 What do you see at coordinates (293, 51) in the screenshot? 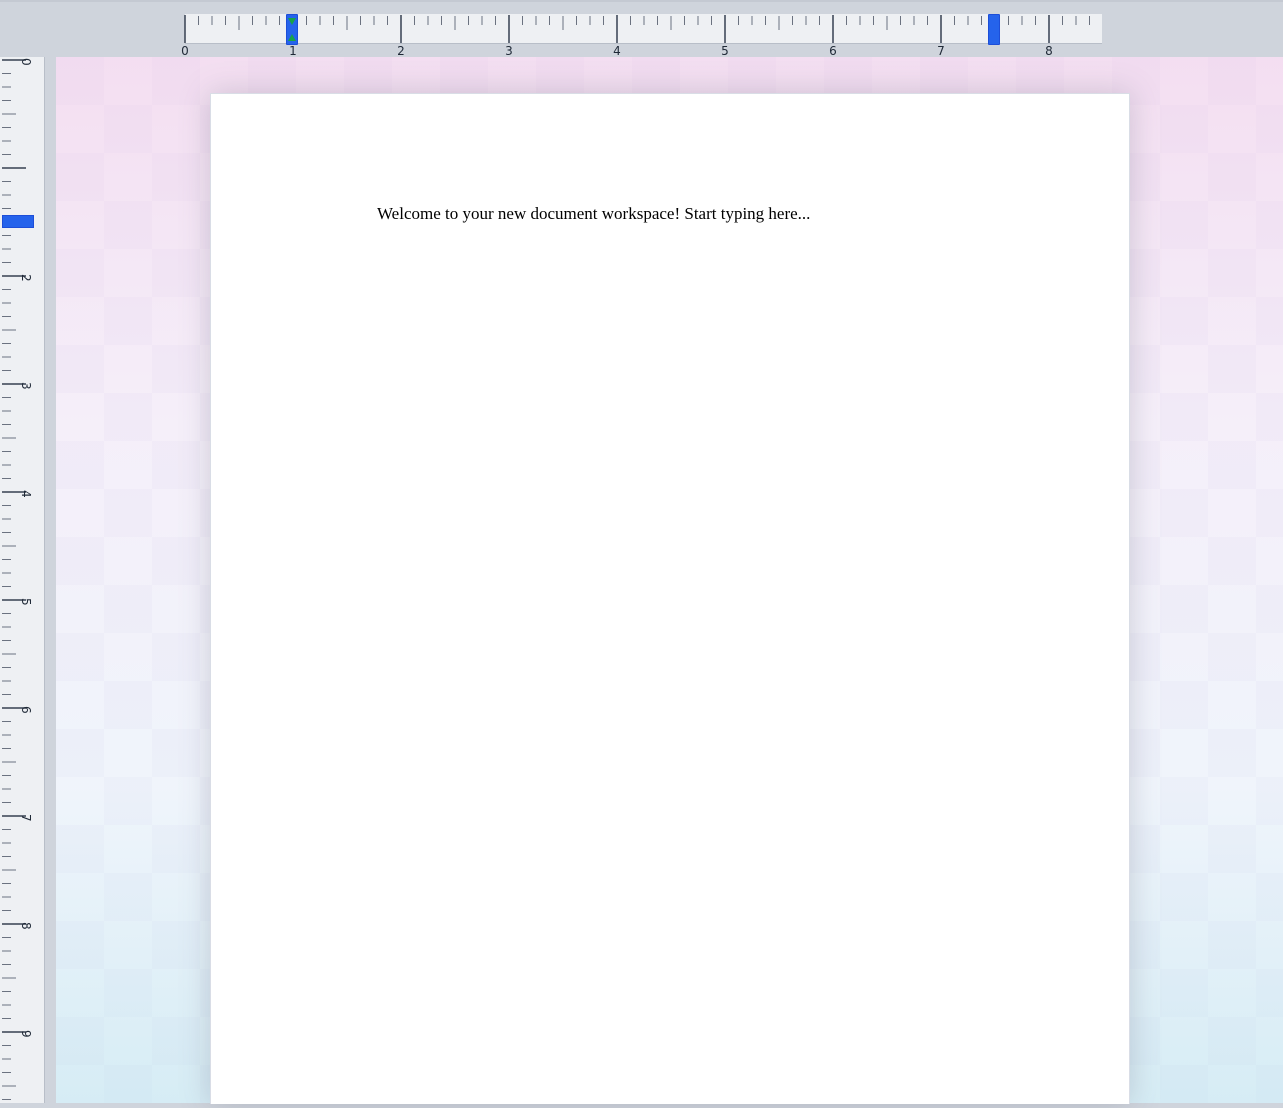
I see `ruler-label: 1` at bounding box center [293, 51].